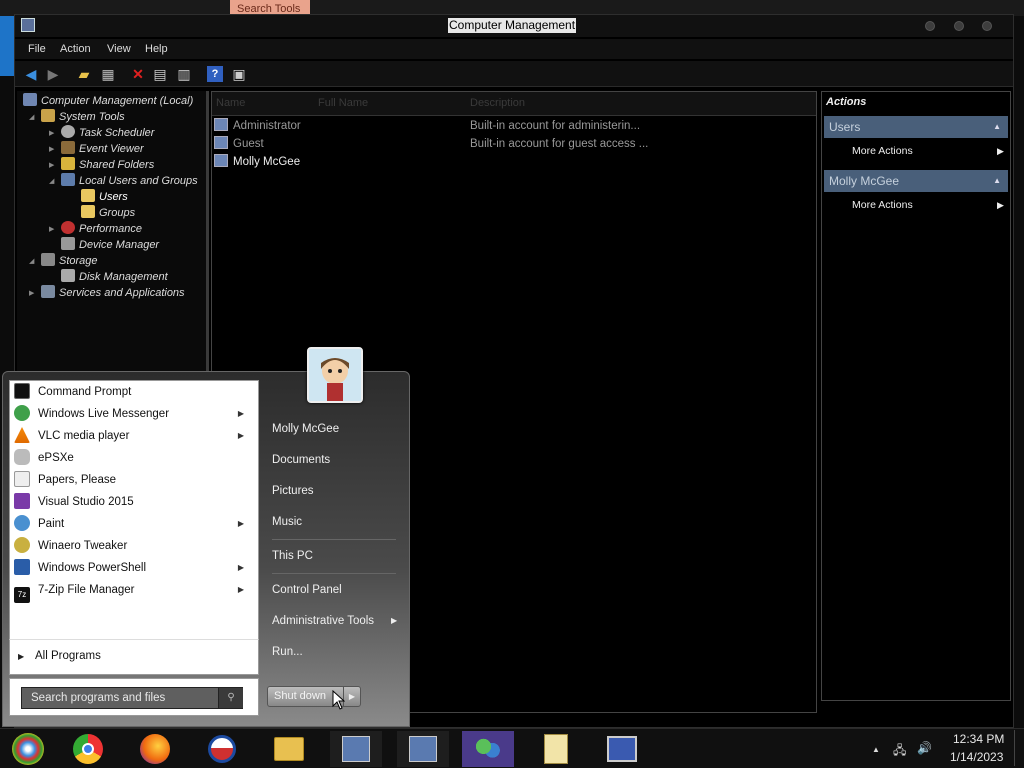 This screenshot has height=768, width=1024. I want to click on show-hide-tree-icon: ▦, so click(108, 74).